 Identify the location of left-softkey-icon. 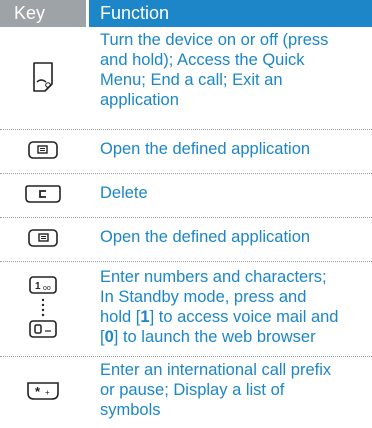
(43, 150).